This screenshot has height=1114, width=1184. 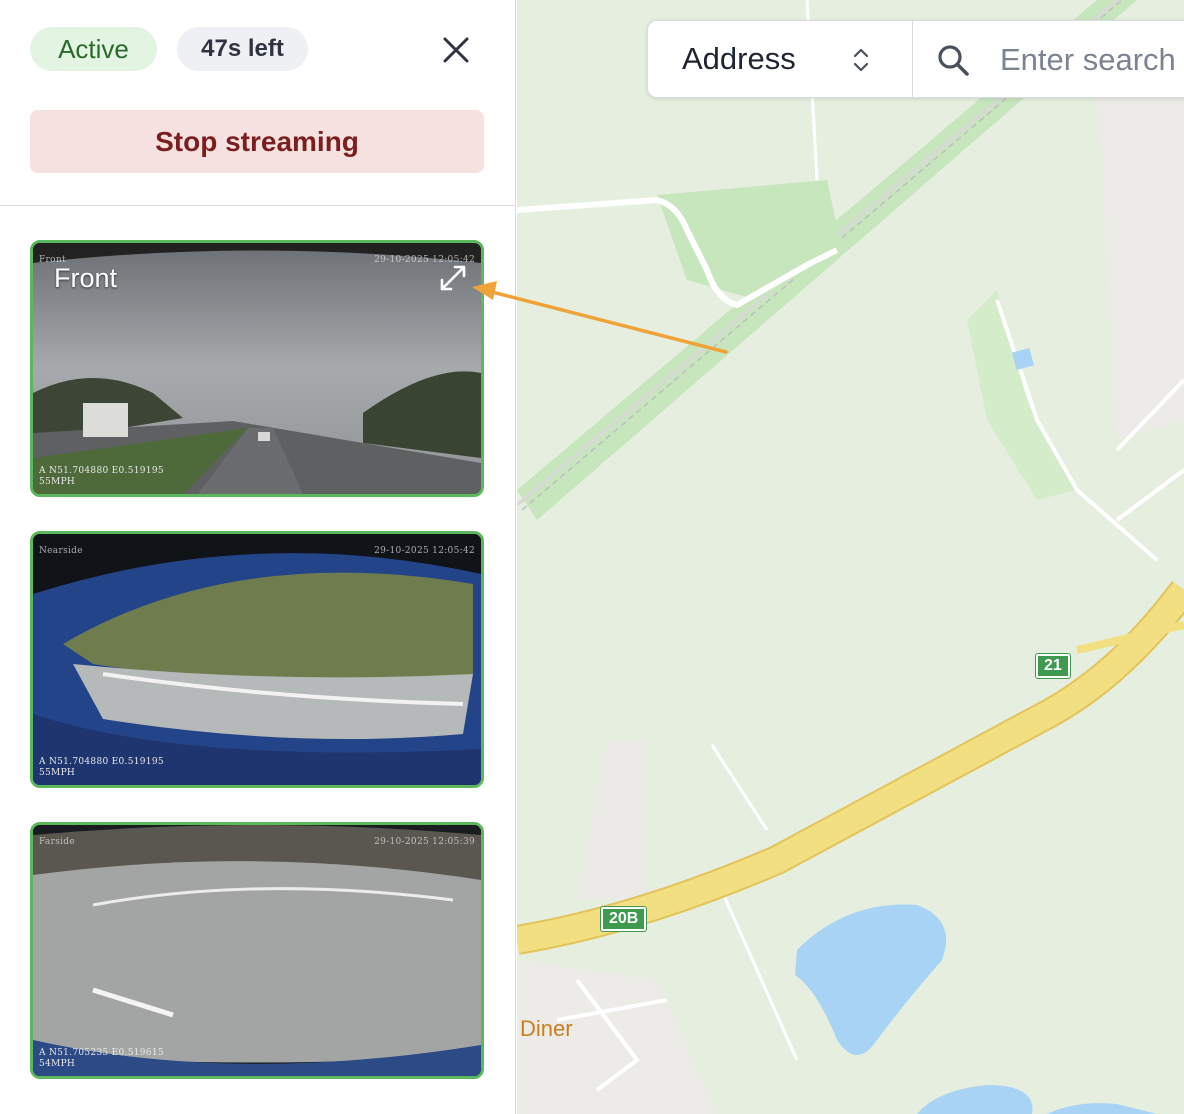 What do you see at coordinates (101, 1053) in the screenshot?
I see `camera-osd-gps: A N51.705235 E0.519615` at bounding box center [101, 1053].